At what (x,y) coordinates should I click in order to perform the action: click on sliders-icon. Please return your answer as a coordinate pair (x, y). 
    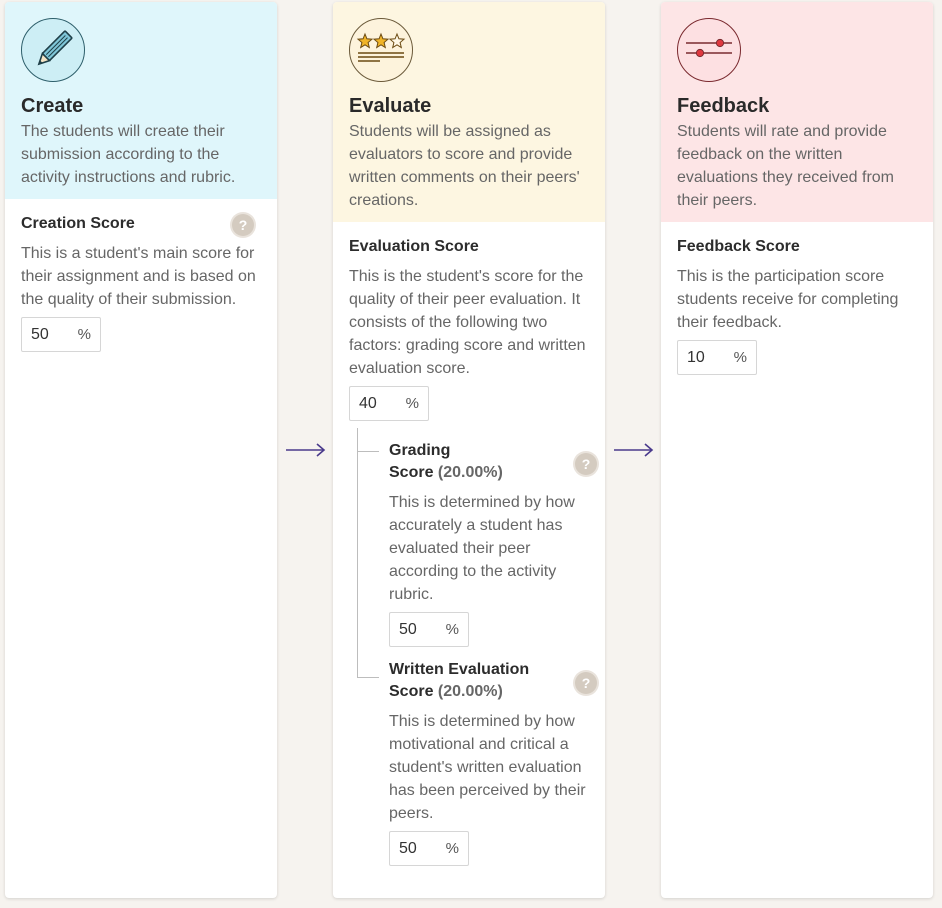
    Looking at the image, I should click on (709, 50).